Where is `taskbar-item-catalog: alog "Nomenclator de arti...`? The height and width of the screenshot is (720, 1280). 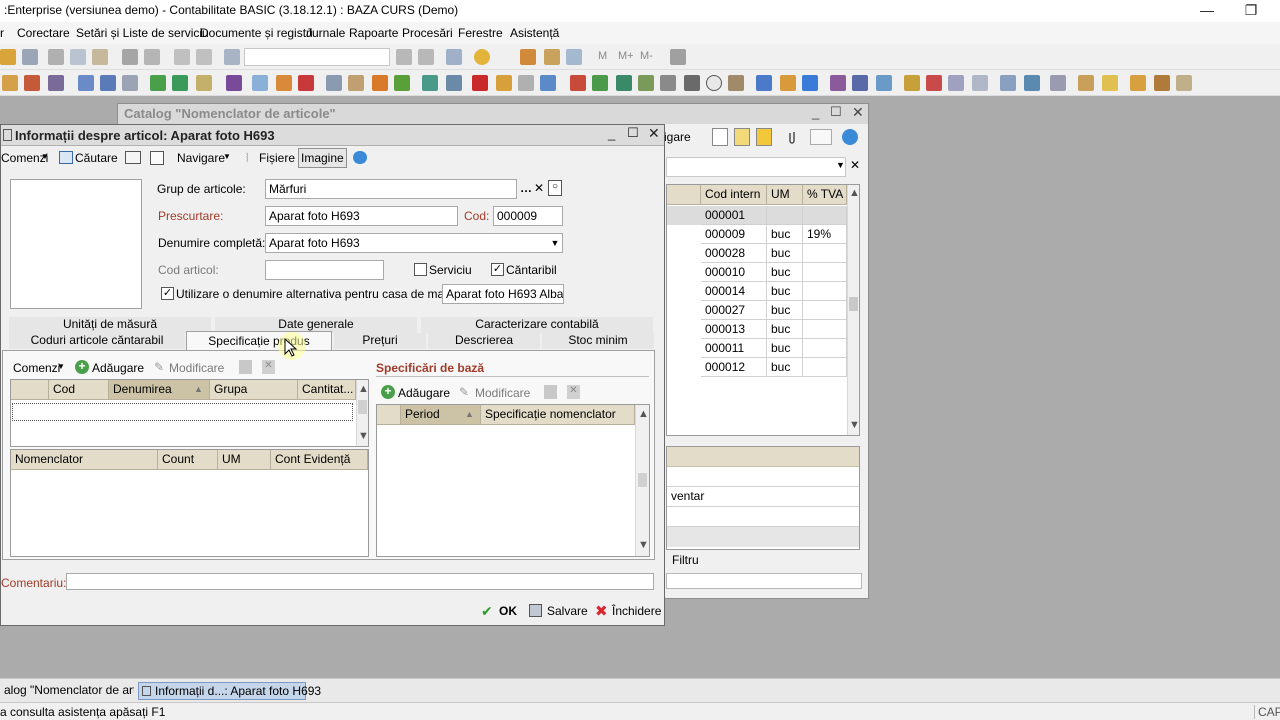 taskbar-item-catalog: alog "Nomenclator de arti... is located at coordinates (67, 691).